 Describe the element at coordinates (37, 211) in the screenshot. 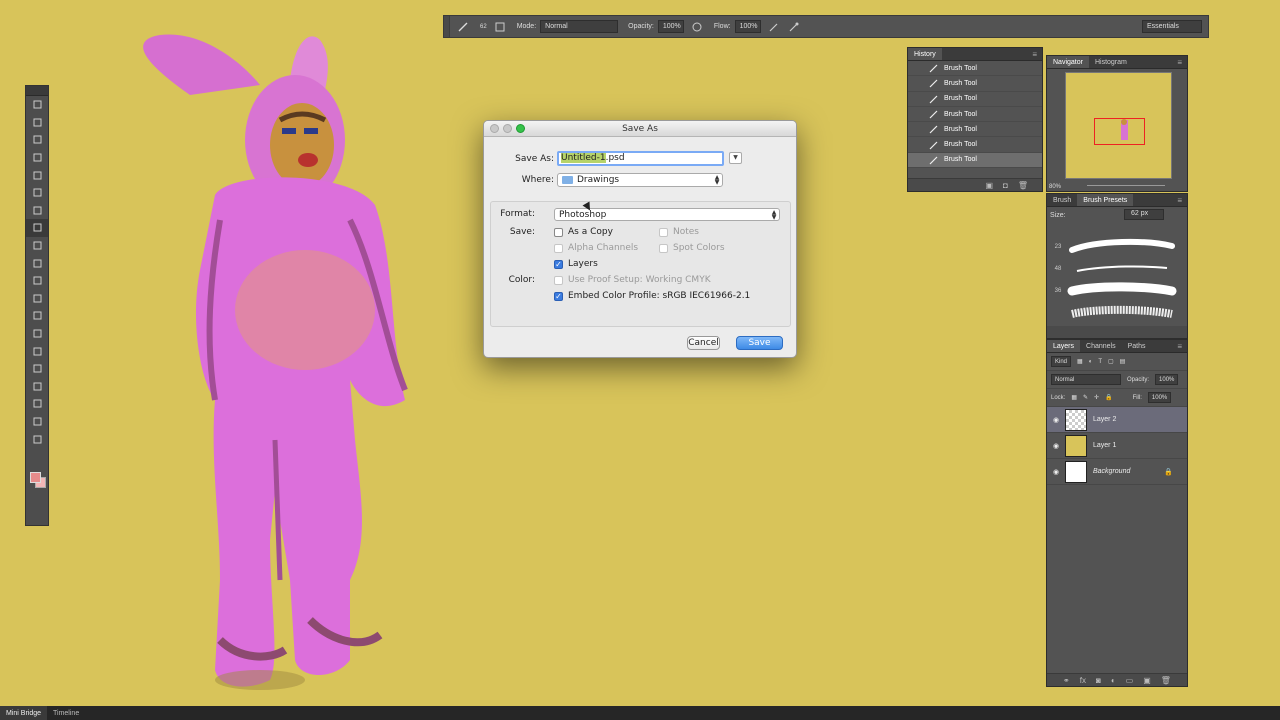

I see `healing-tool-icon` at that location.